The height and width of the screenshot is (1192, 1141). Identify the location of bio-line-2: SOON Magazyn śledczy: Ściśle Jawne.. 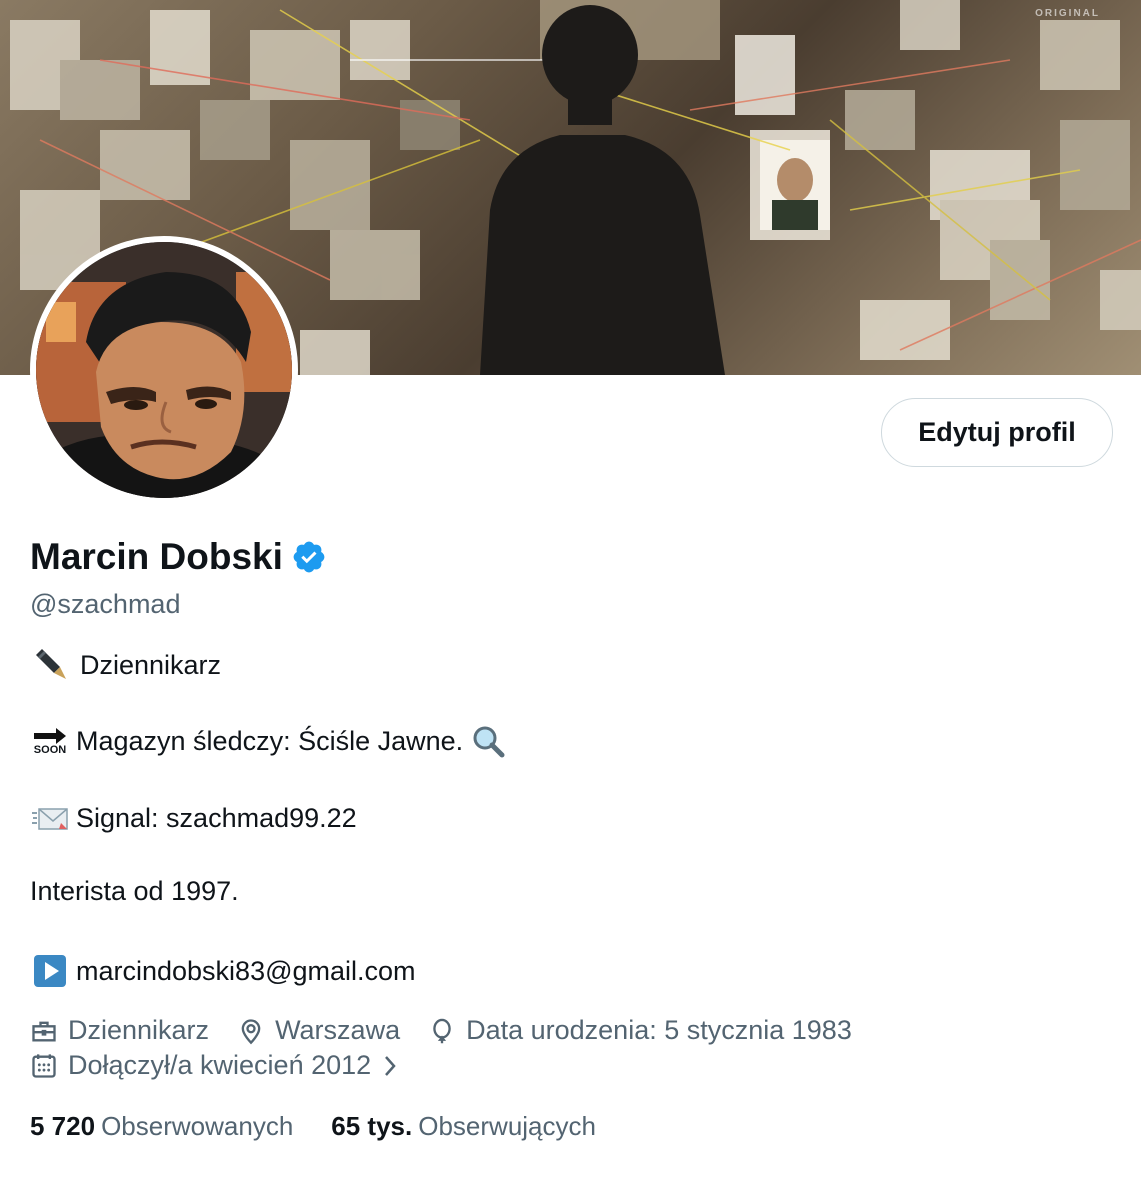
(267, 741).